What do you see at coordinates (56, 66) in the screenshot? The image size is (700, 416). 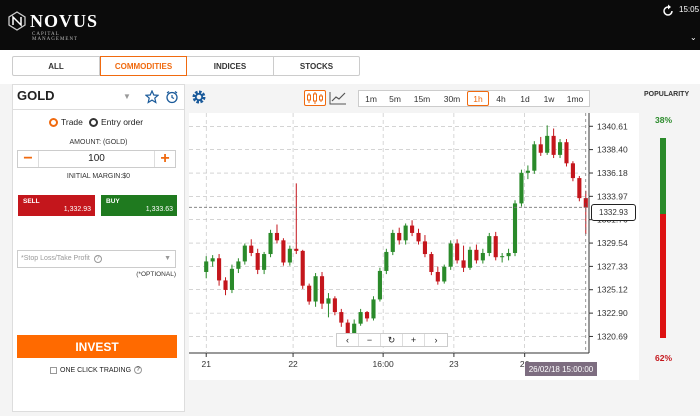 I see `tab-all: ALL` at bounding box center [56, 66].